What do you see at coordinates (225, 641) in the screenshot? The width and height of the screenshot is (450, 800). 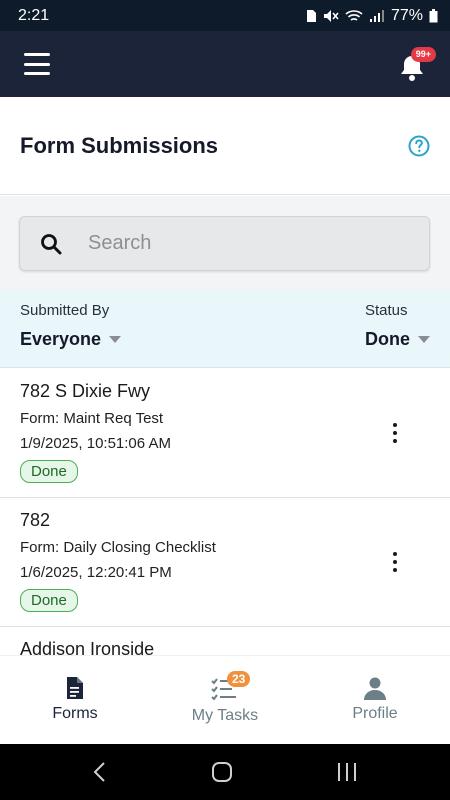 I see `list-item: Addison Ironside` at bounding box center [225, 641].